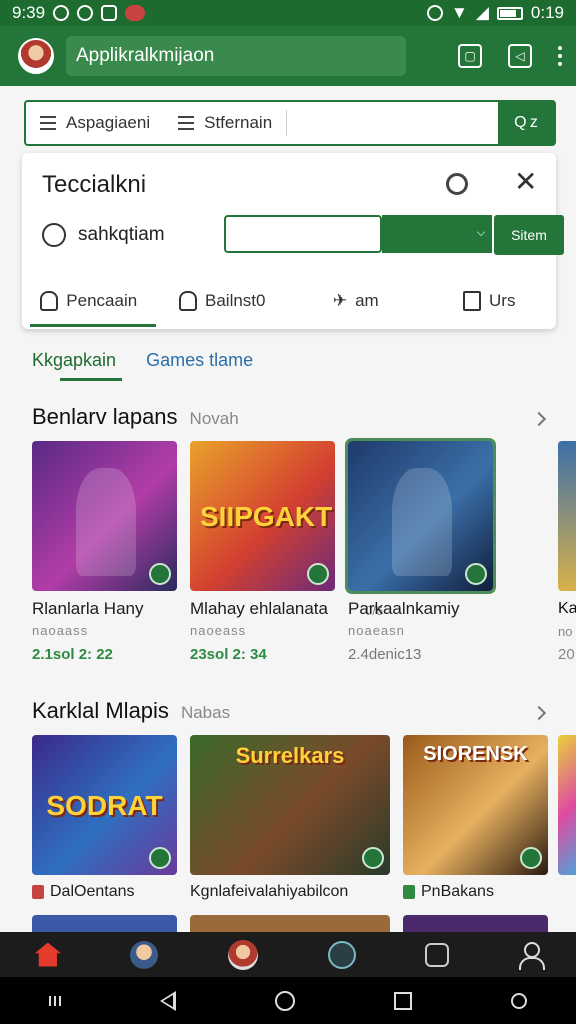 This screenshot has height=1024, width=576. I want to click on game-logo: SIORENSK, so click(475, 754).